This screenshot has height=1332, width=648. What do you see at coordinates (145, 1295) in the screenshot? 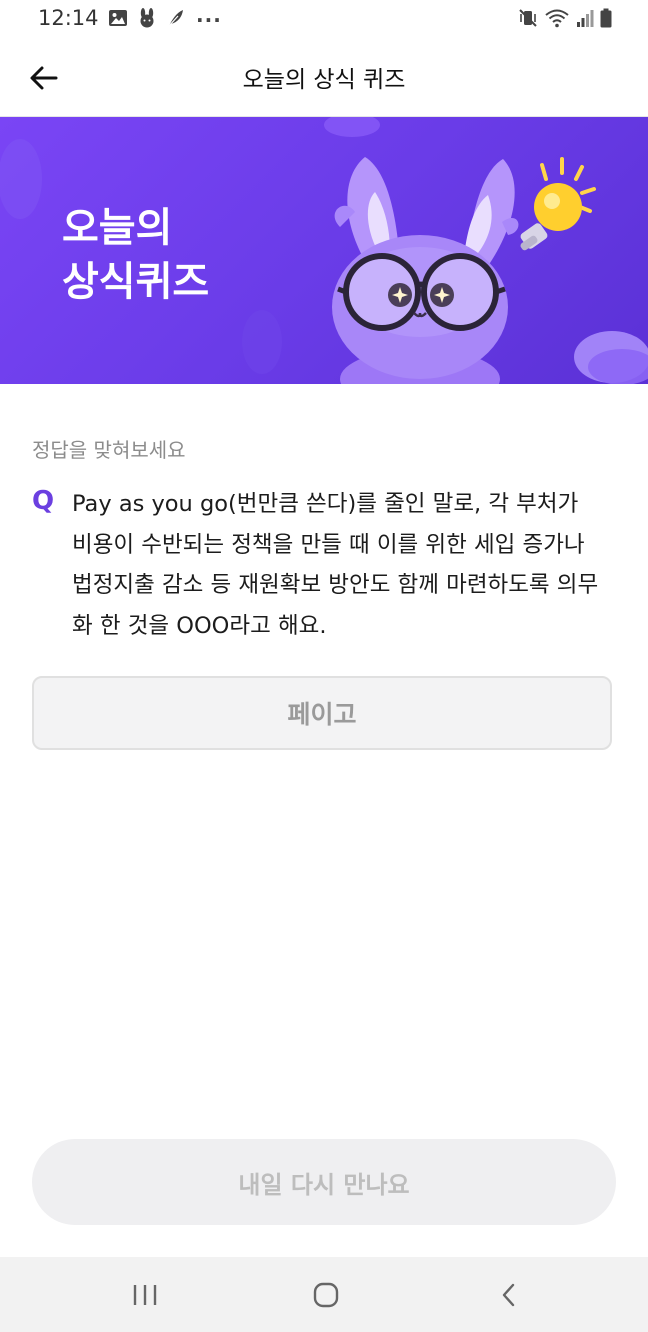
I see `recent-apps-button` at bounding box center [145, 1295].